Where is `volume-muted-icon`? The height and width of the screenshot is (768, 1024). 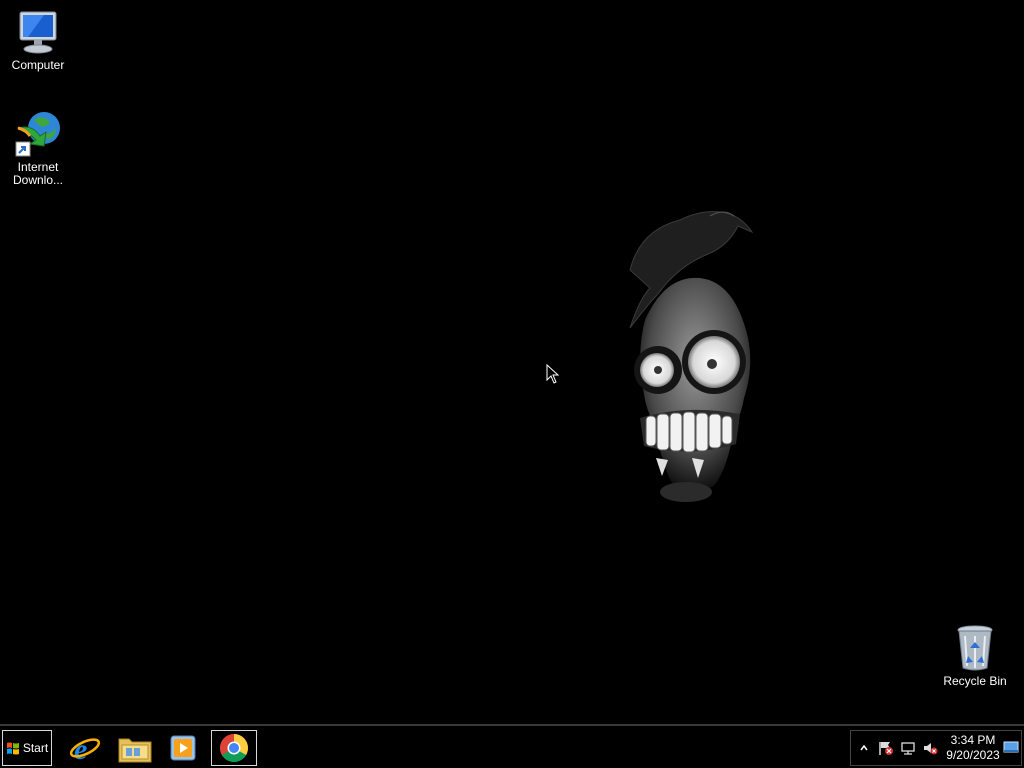 volume-muted-icon is located at coordinates (930, 748).